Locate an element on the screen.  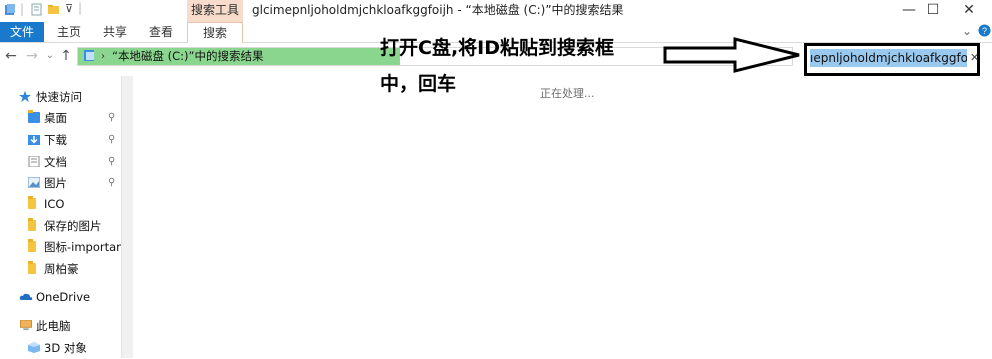
desktop-folder-icon is located at coordinates (34, 116).